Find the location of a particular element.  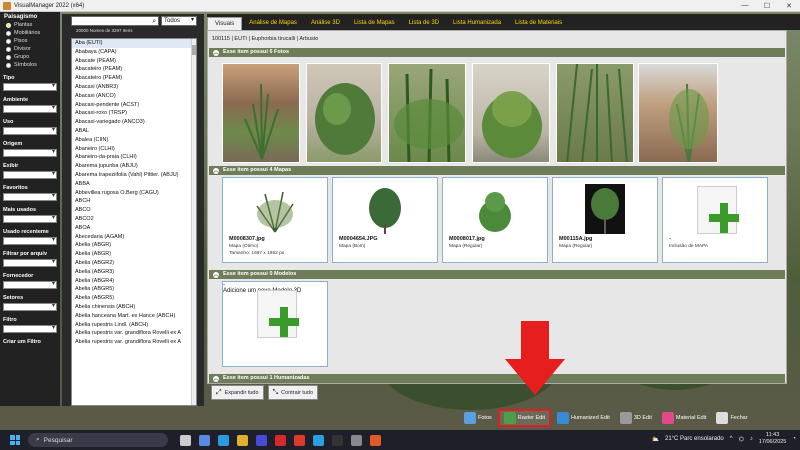

category-option: Símbolos is located at coordinates (30, 65).